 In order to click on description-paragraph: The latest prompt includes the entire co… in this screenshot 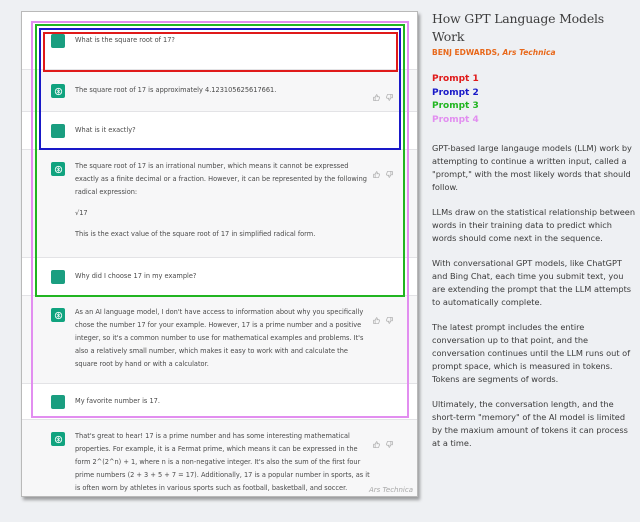, I will do `click(531, 353)`.